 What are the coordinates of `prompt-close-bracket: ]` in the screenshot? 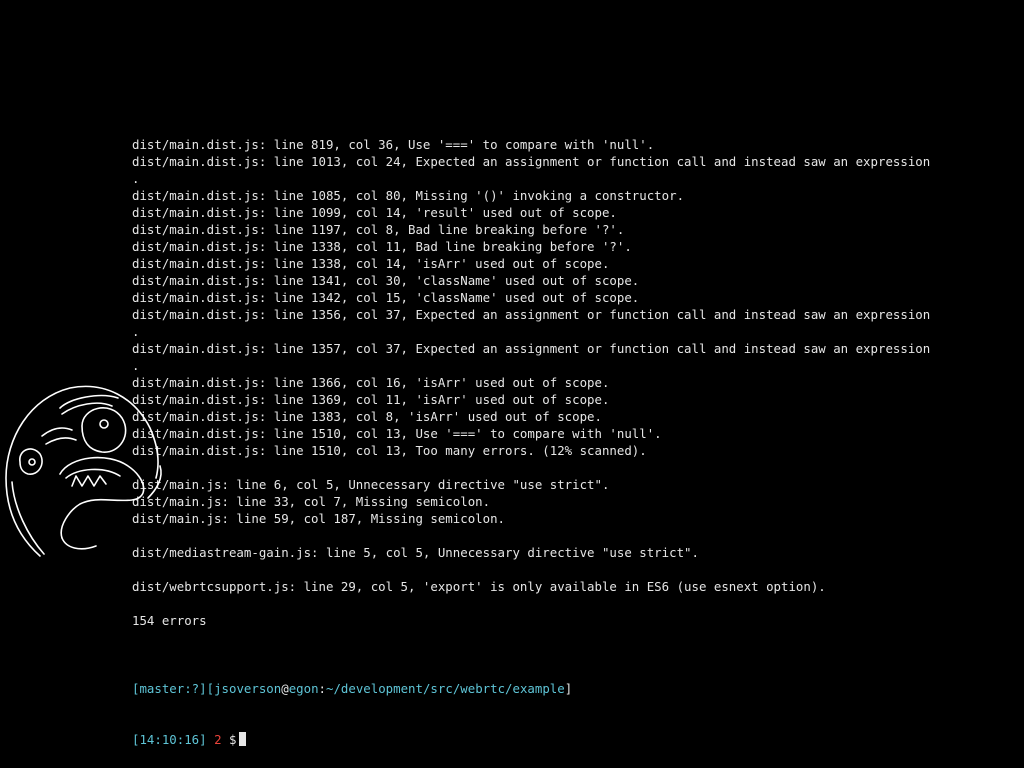 It's located at (568, 688).